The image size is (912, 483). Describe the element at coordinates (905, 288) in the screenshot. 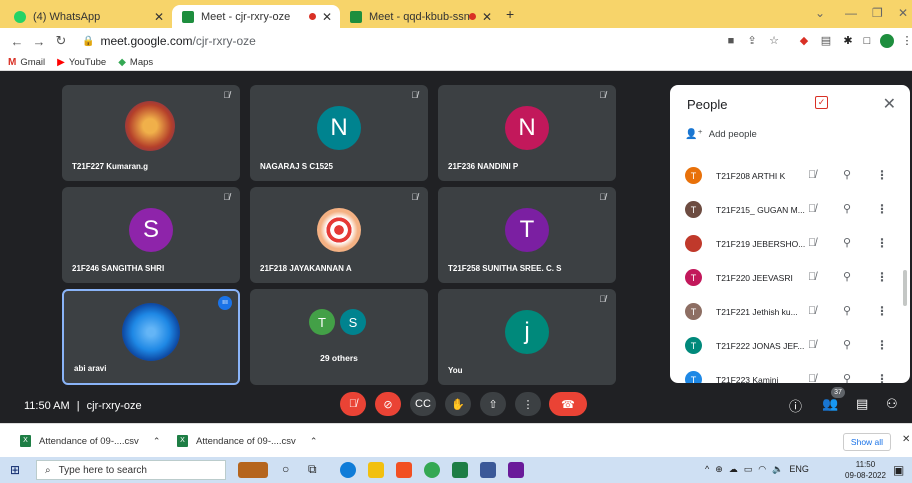

I see `panel-scrollbar` at that location.